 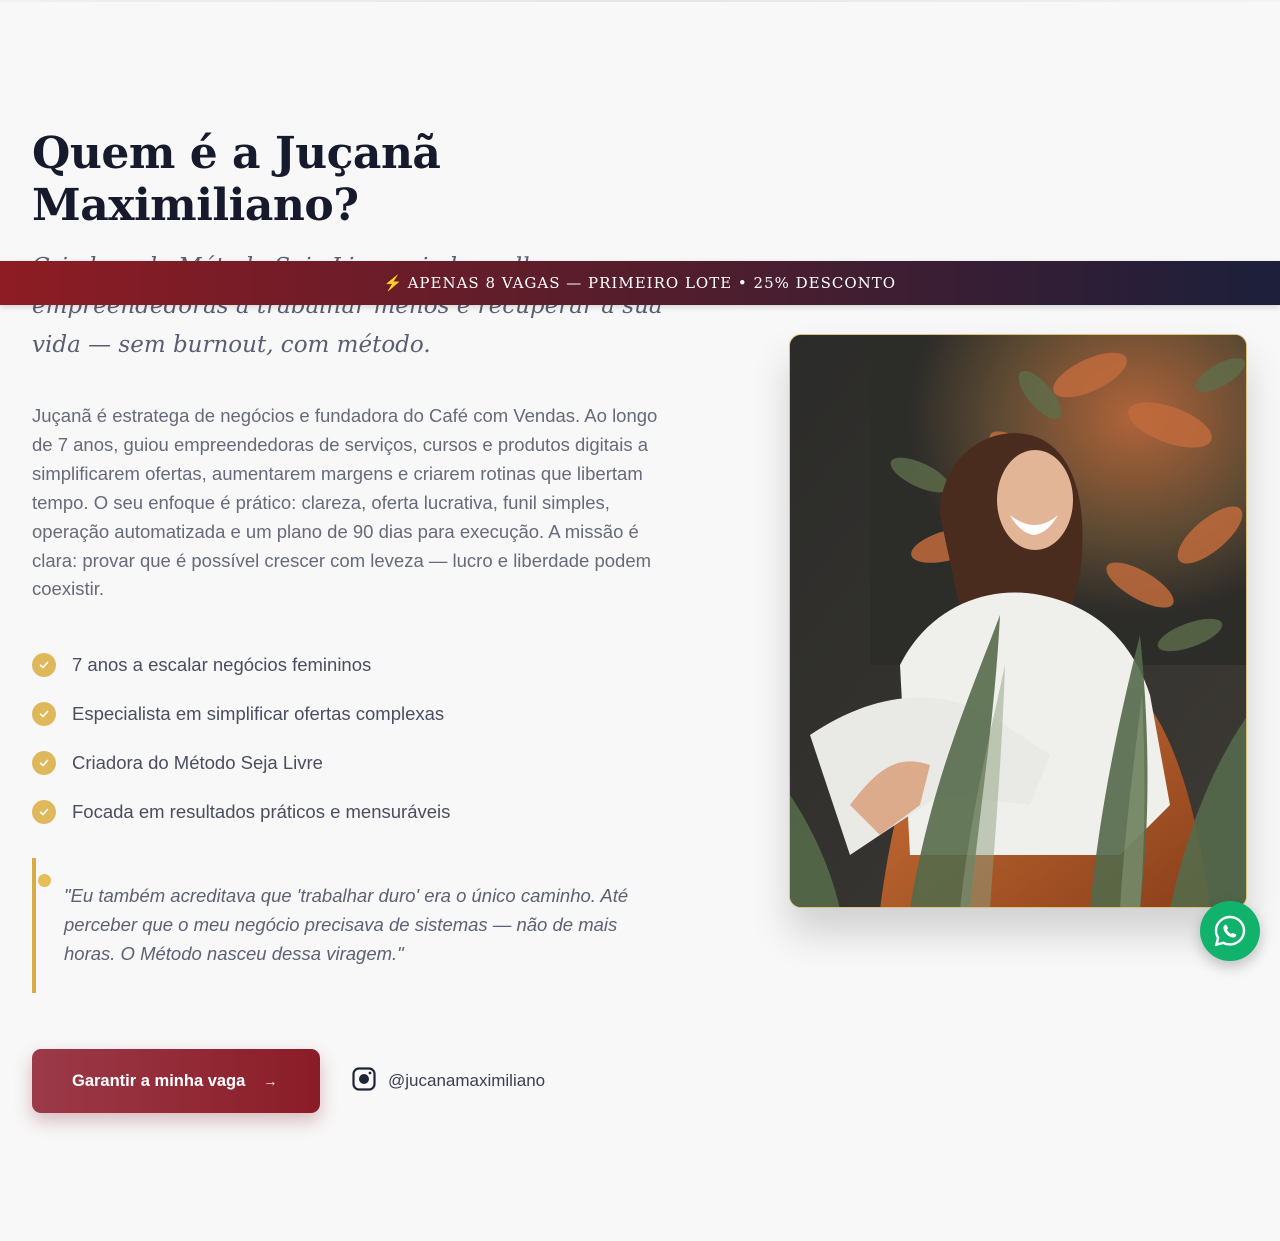 What do you see at coordinates (270, 1081) in the screenshot?
I see `arrow-right-icon: →` at bounding box center [270, 1081].